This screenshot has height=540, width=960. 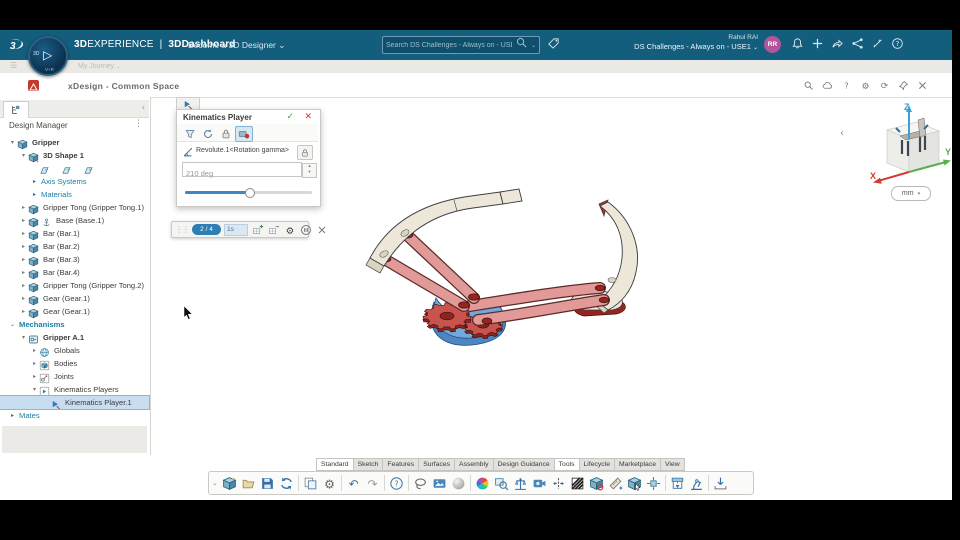 What do you see at coordinates (138, 124) in the screenshot?
I see `panel-menu-icon: ⋮` at bounding box center [138, 124].